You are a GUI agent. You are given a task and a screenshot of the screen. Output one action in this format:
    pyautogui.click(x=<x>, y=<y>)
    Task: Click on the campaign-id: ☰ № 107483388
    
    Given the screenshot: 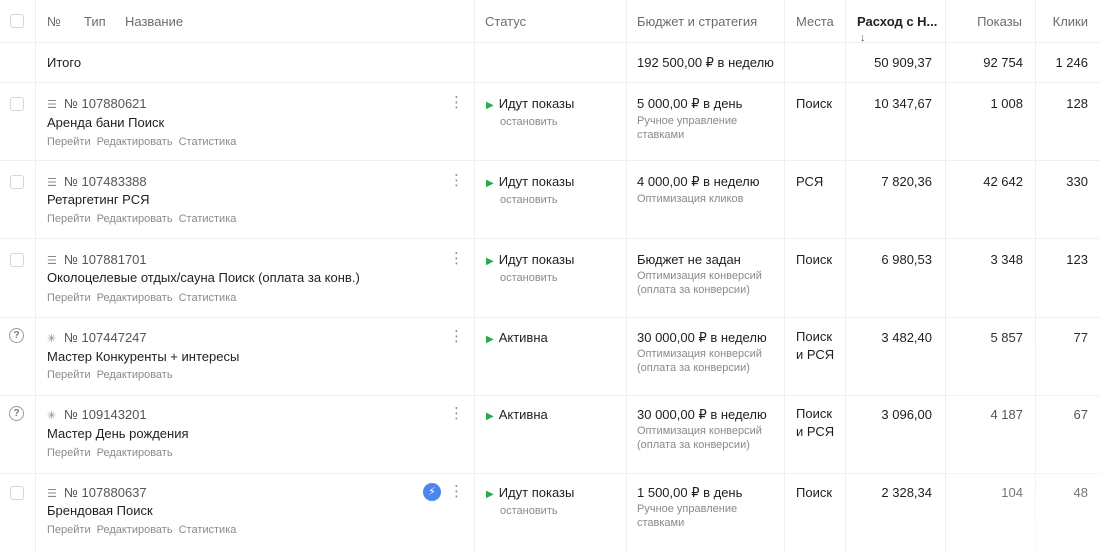 What is the action you would take?
    pyautogui.click(x=97, y=181)
    